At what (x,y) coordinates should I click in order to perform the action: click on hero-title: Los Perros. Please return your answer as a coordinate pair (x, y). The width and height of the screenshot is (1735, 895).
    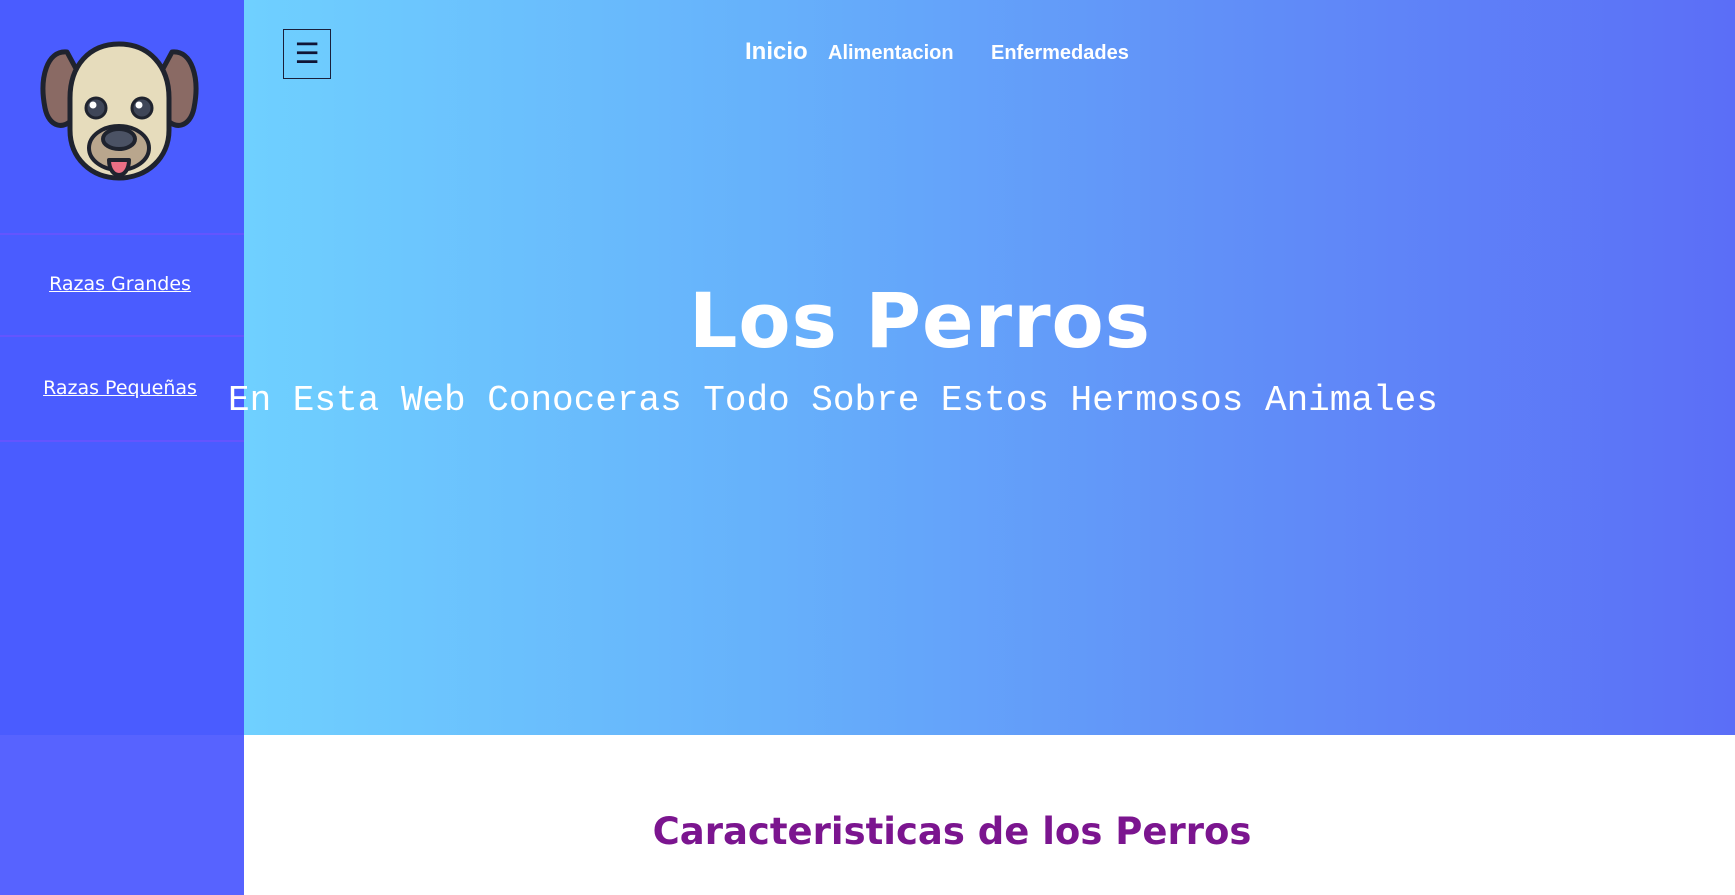
    Looking at the image, I should click on (920, 320).